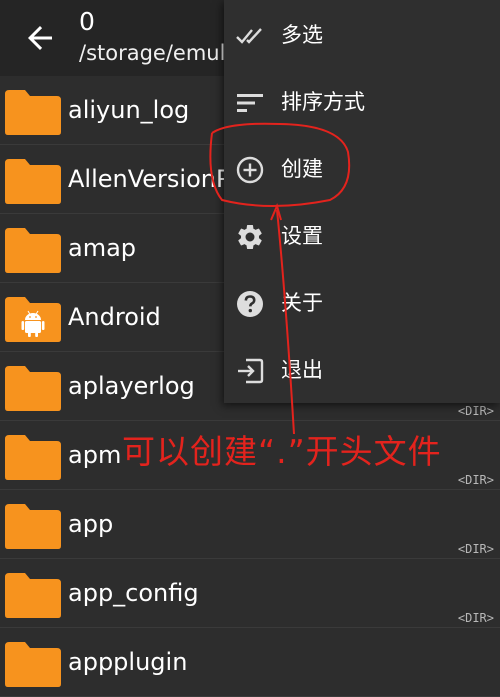 This screenshot has height=697, width=500. What do you see at coordinates (250, 662) in the screenshot?
I see `file-row: appplugin` at bounding box center [250, 662].